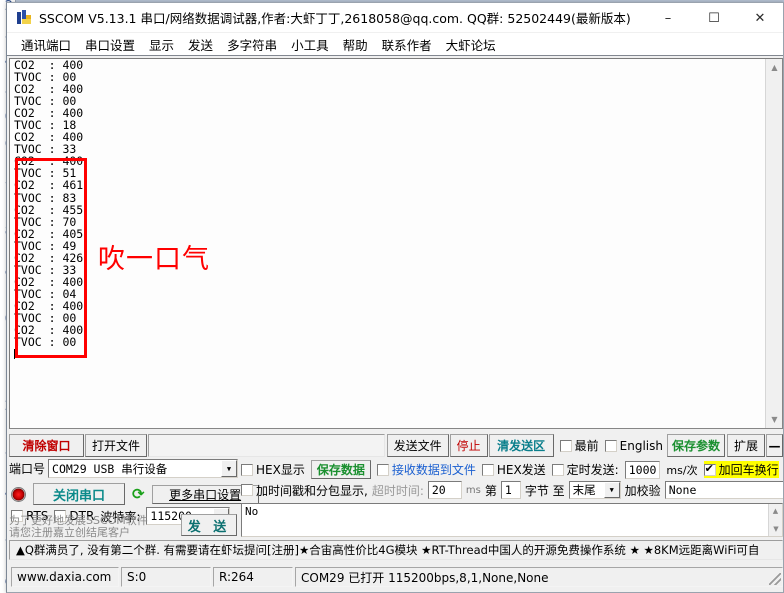  I want to click on timeout-input: 20, so click(444, 490).